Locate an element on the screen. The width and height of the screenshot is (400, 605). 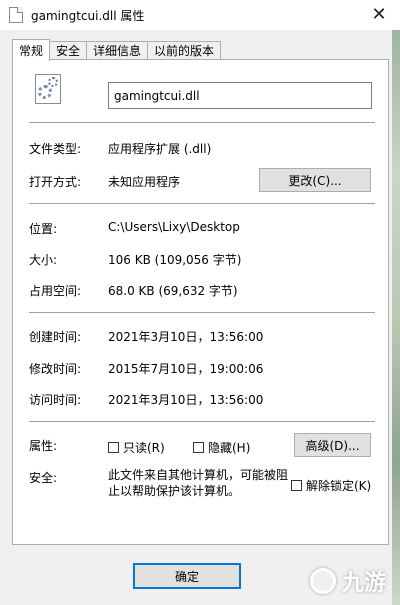
modified-label: 修改时间: is located at coordinates (55, 369).